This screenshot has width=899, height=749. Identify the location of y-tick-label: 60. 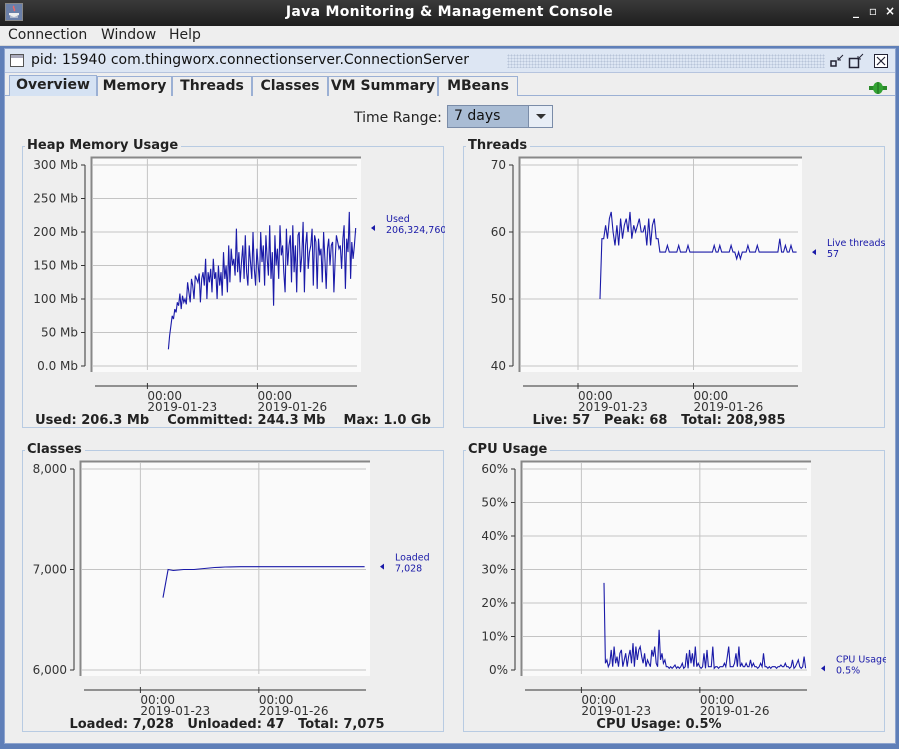
(498, 232).